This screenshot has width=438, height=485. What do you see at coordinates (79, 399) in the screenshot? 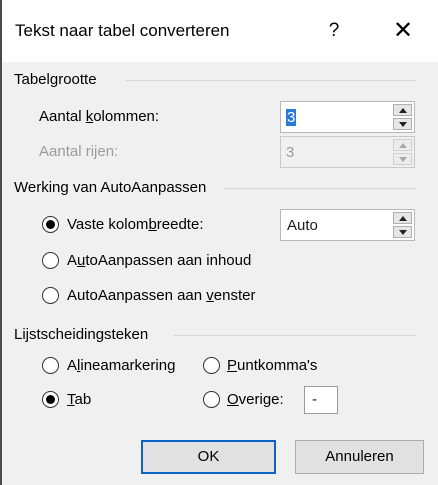
I see `label-tab: Tab` at bounding box center [79, 399].